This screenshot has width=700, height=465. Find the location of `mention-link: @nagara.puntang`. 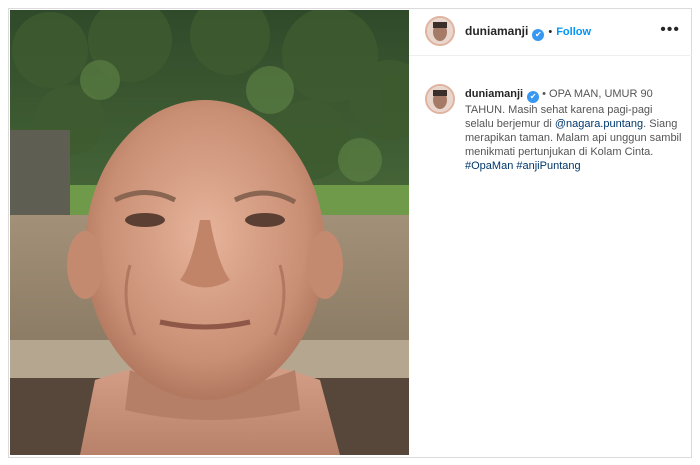

mention-link: @nagara.puntang is located at coordinates (599, 124).